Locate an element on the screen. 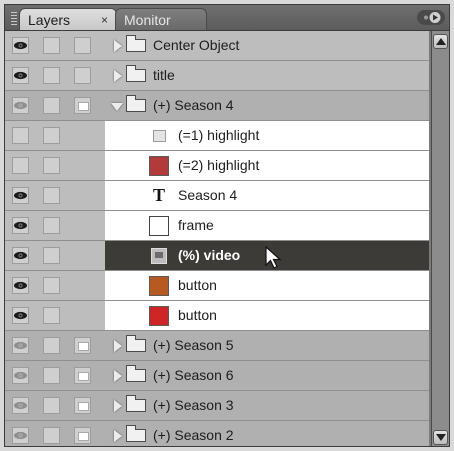  vertical-scrollbar is located at coordinates (440, 238).